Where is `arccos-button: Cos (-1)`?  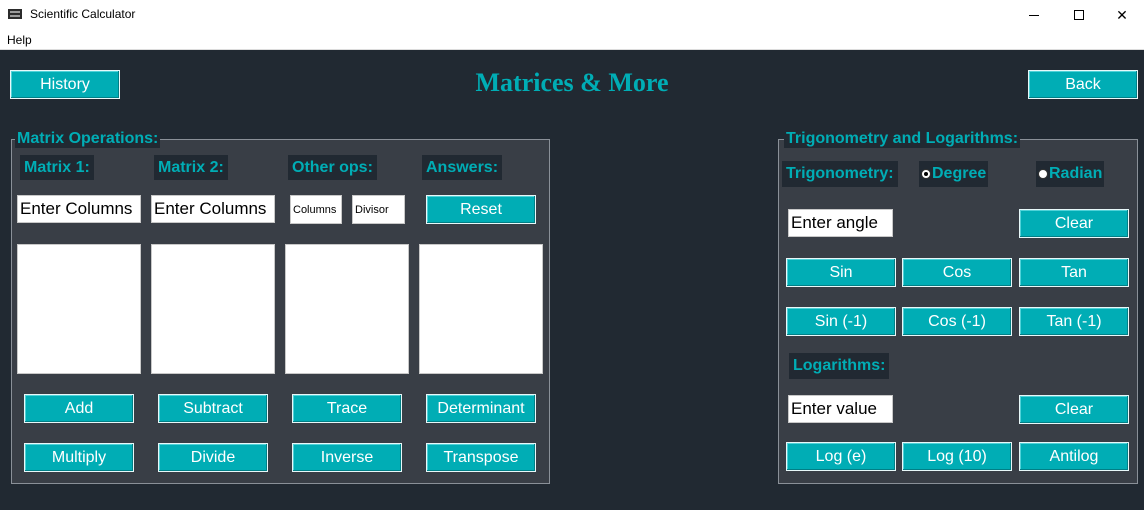 arccos-button: Cos (-1) is located at coordinates (957, 321).